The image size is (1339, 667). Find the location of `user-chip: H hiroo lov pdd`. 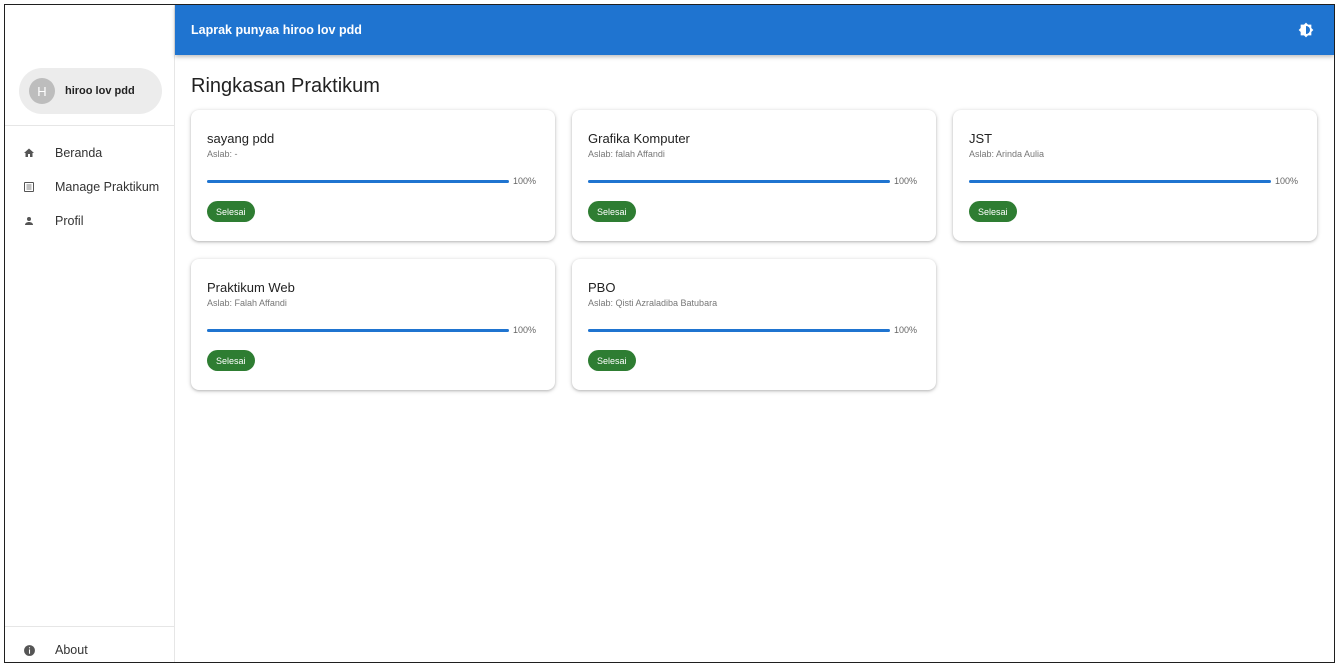

user-chip: H hiroo lov pdd is located at coordinates (90, 91).